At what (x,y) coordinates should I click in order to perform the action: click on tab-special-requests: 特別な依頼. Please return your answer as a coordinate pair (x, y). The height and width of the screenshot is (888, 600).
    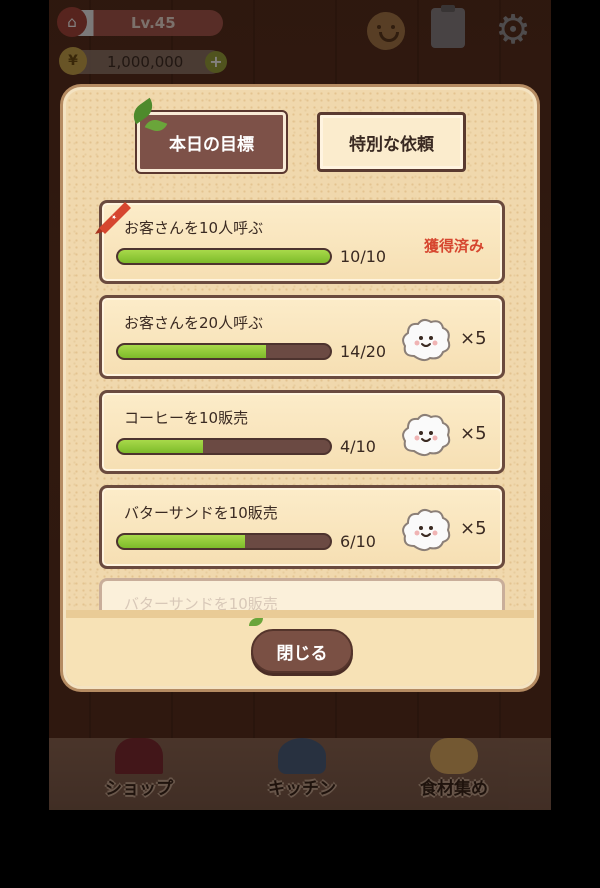
    Looking at the image, I should click on (391, 142).